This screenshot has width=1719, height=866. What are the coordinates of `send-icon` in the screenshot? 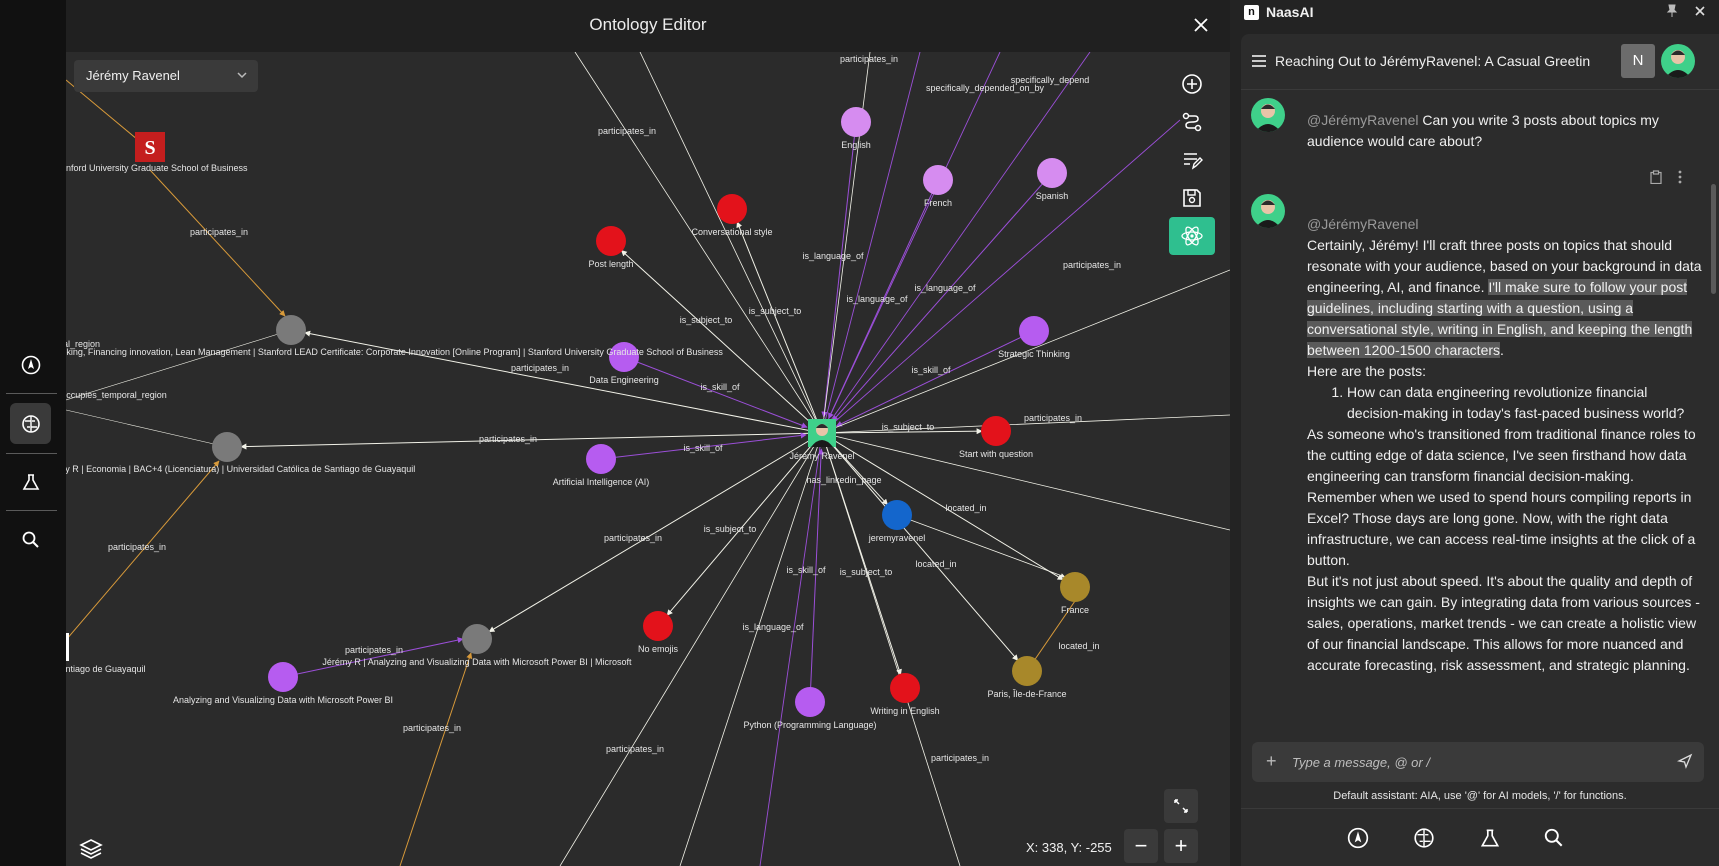 It's located at (1685, 762).